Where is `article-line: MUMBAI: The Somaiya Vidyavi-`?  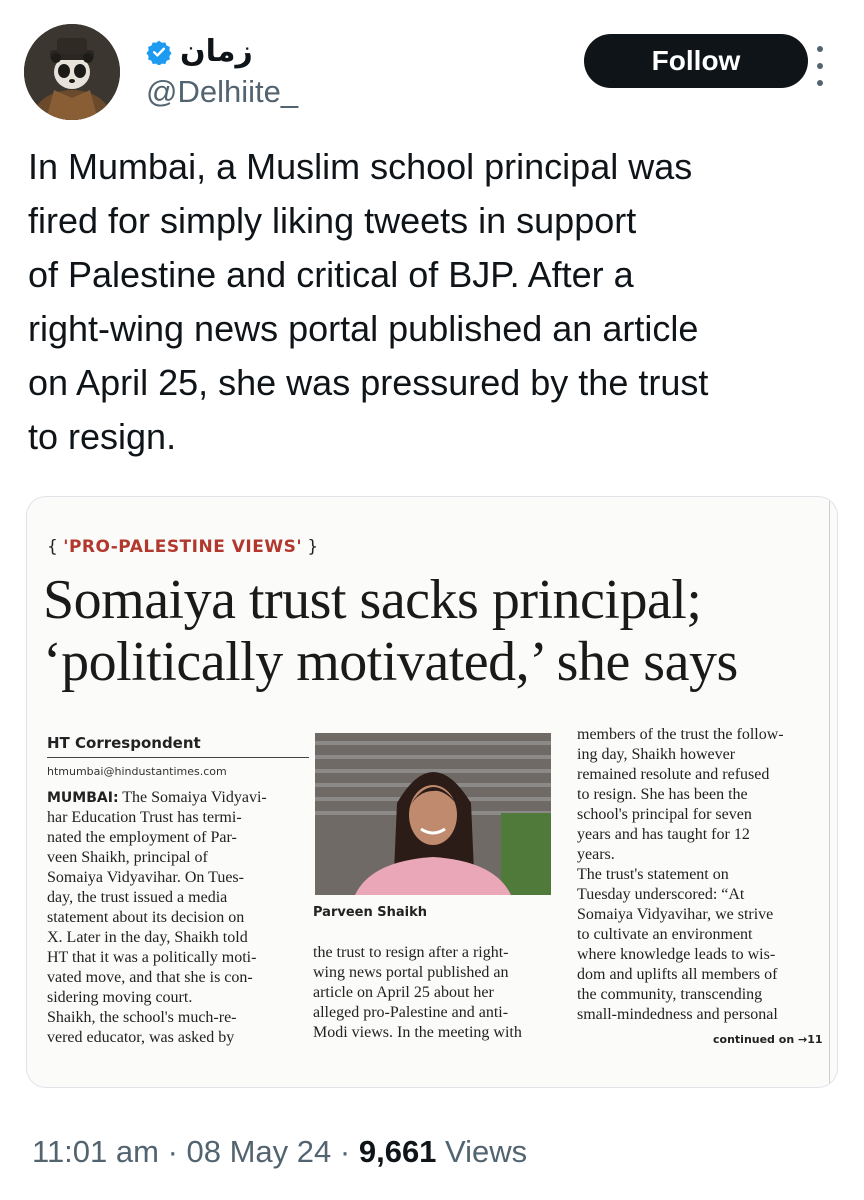
article-line: MUMBAI: The Somaiya Vidyavi- is located at coordinates (178, 798).